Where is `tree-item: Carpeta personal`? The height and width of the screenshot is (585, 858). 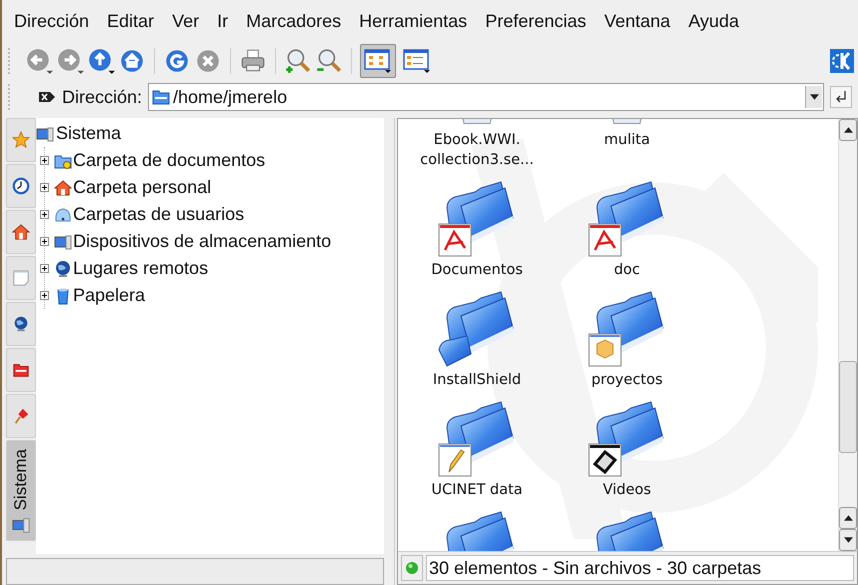 tree-item: Carpeta personal is located at coordinates (133, 187).